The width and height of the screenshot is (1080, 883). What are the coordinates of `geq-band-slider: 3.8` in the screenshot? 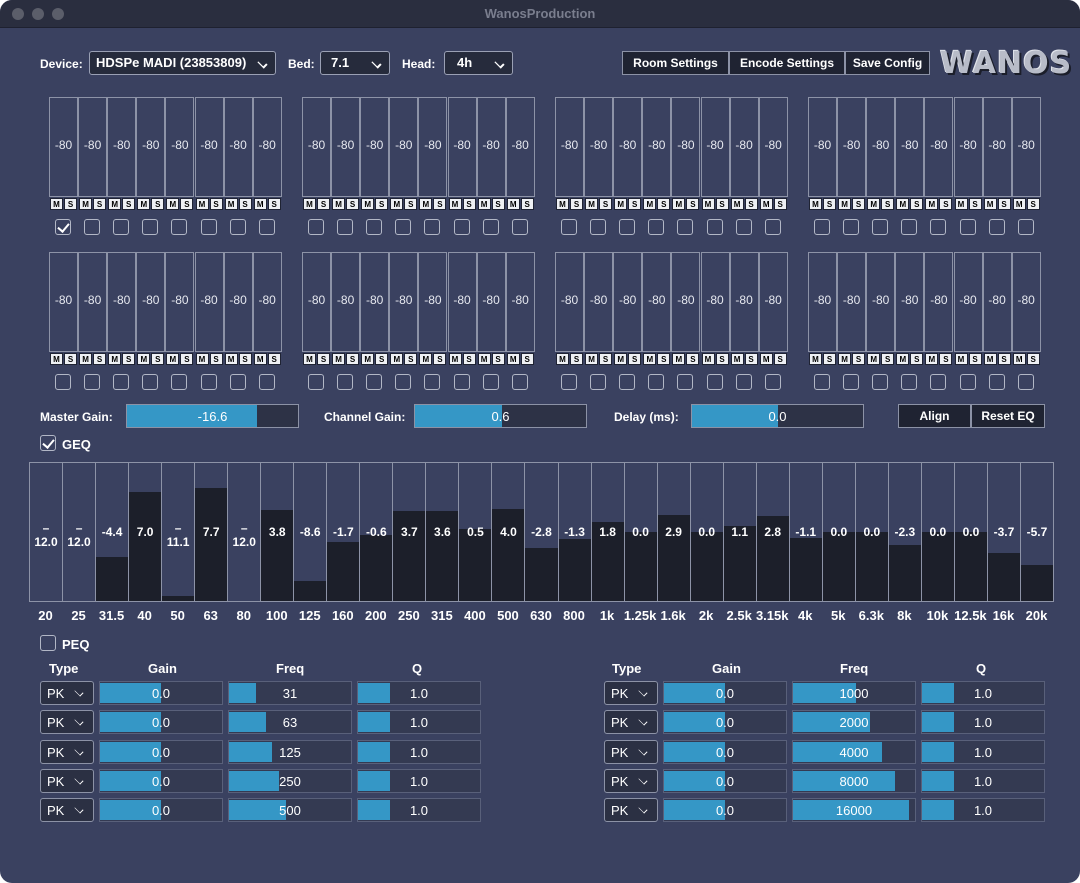 It's located at (277, 532).